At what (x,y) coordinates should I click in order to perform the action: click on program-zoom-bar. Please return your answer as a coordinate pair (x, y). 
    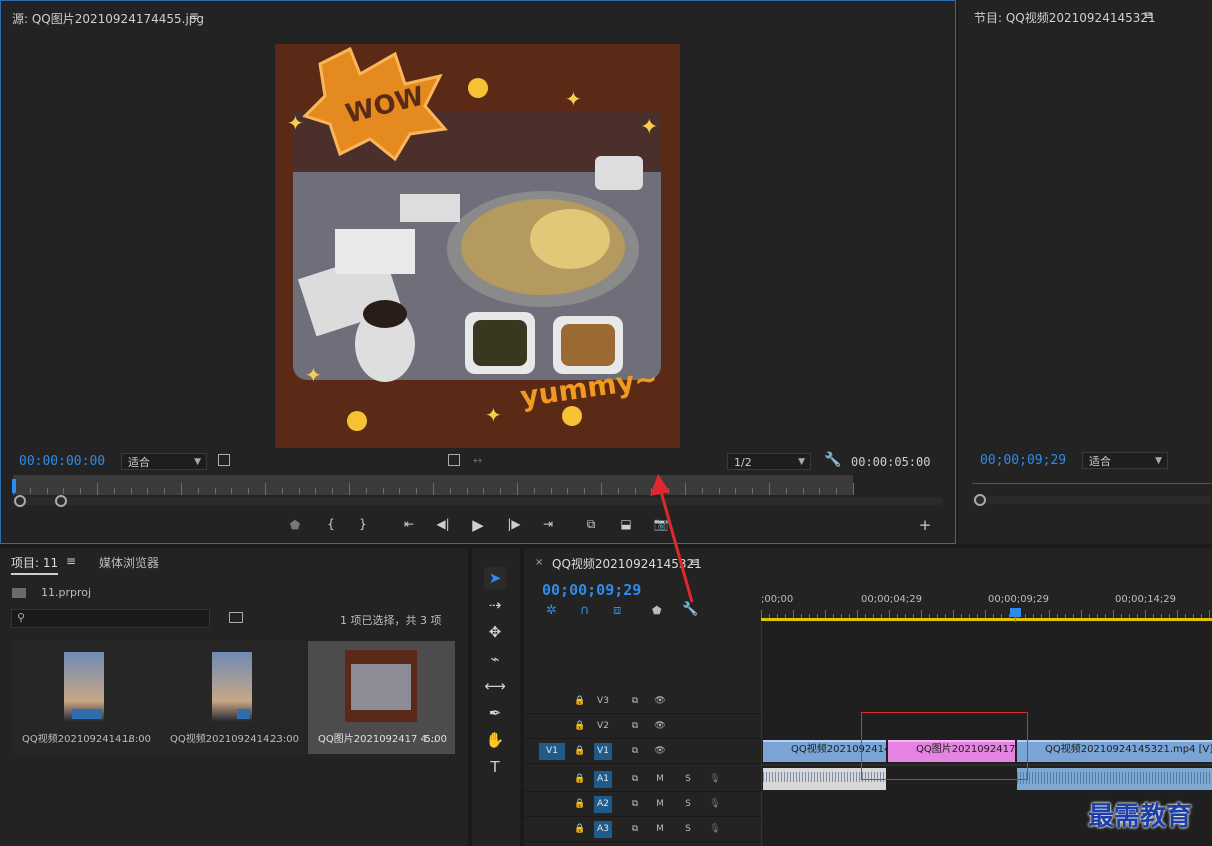
    Looking at the image, I should click on (1092, 500).